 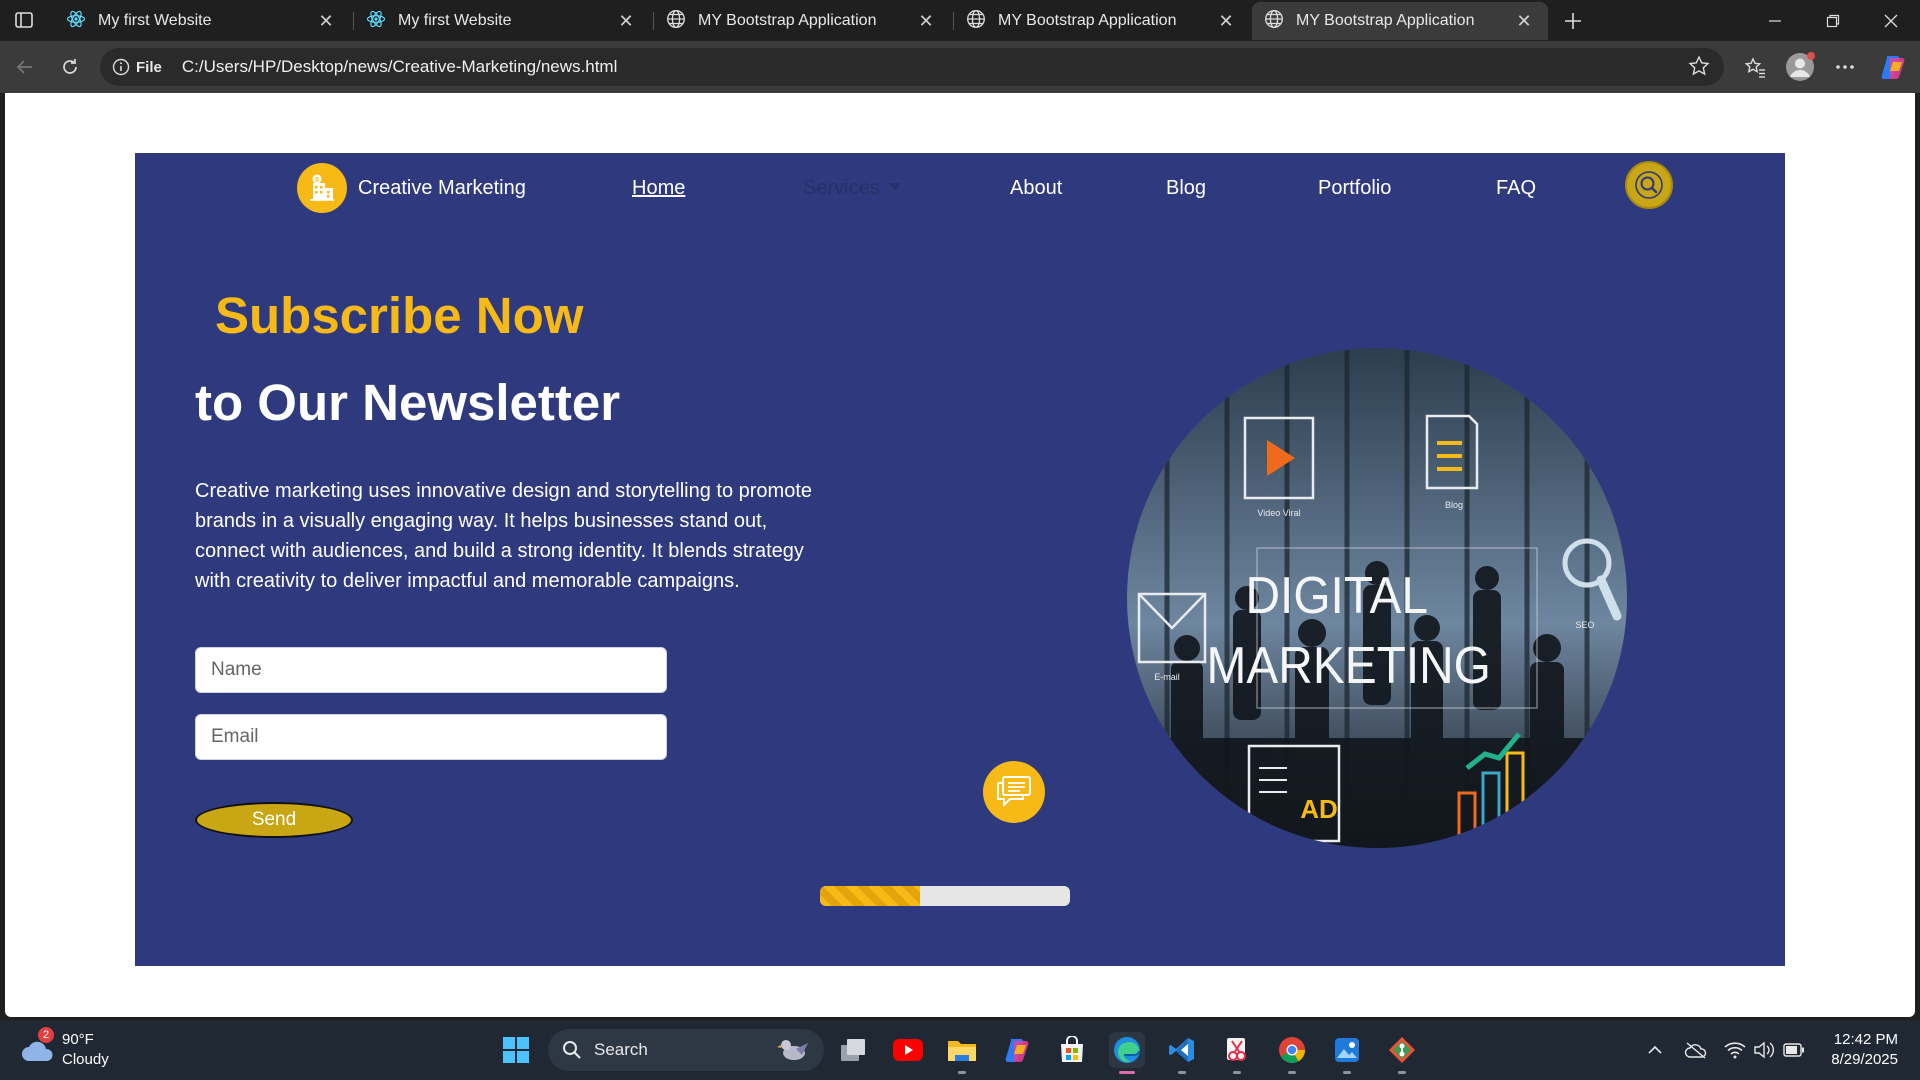 I want to click on image-tag-seo: SEO, so click(x=1584, y=625).